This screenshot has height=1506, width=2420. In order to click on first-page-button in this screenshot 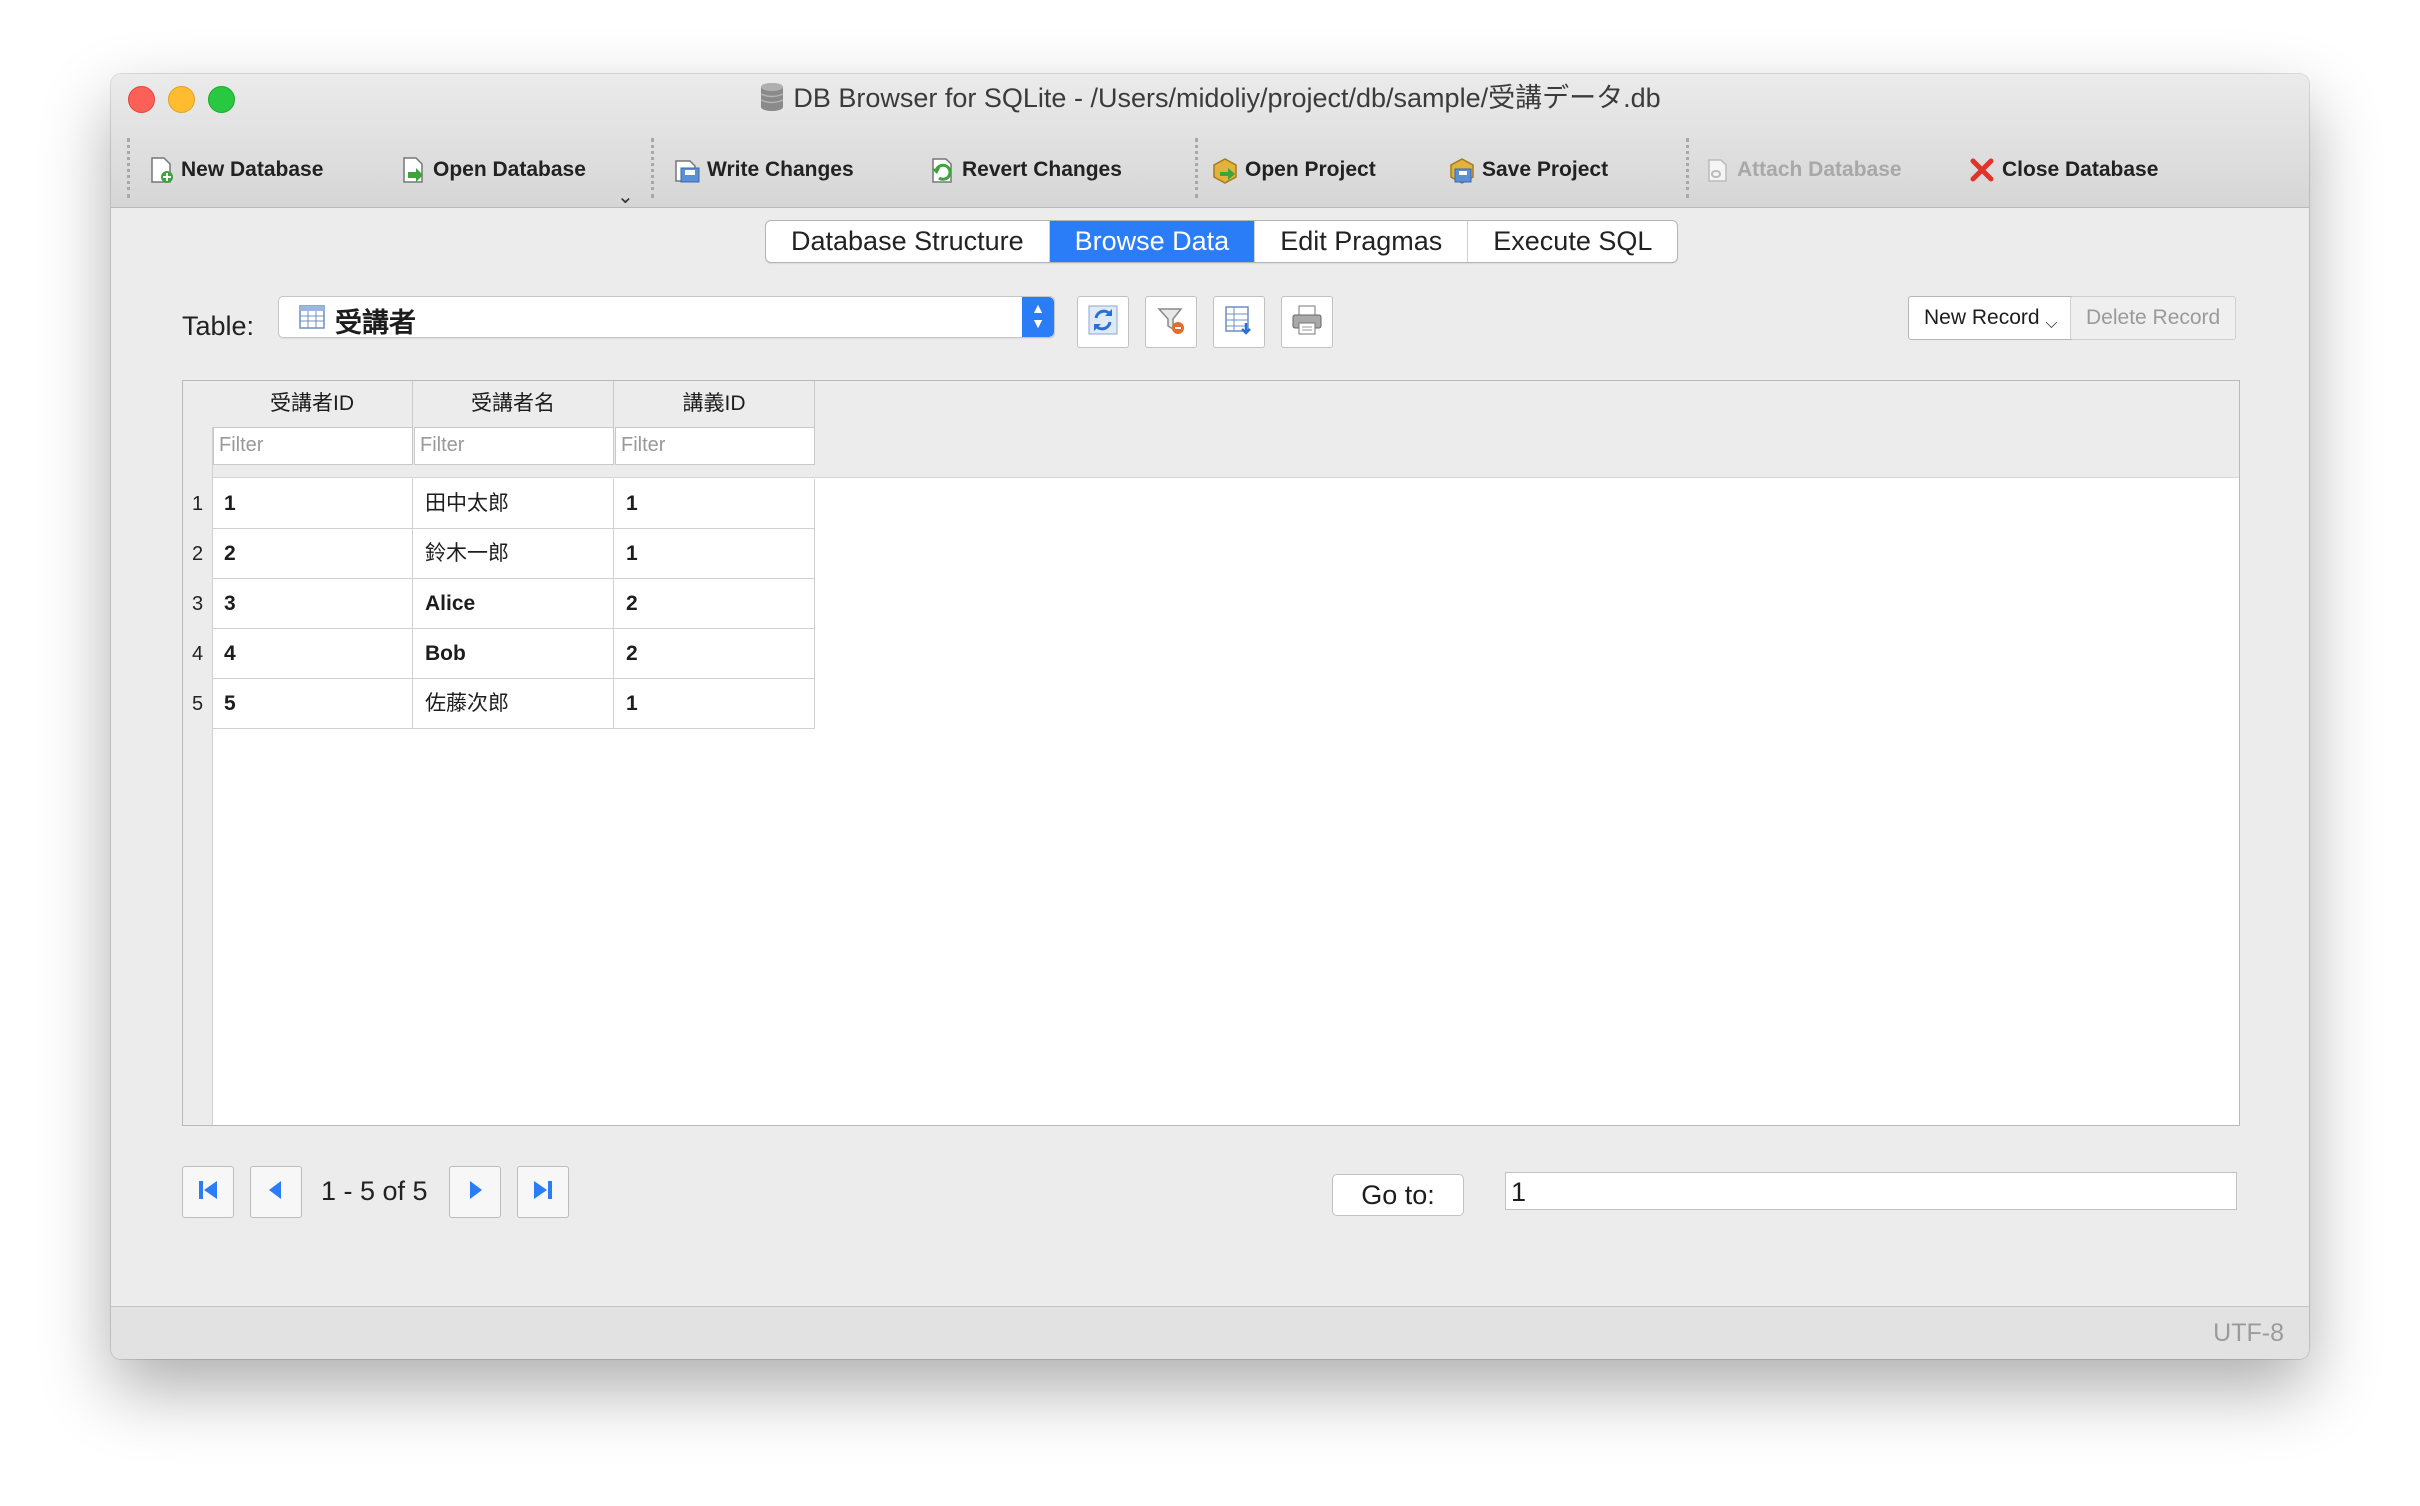, I will do `click(208, 1192)`.